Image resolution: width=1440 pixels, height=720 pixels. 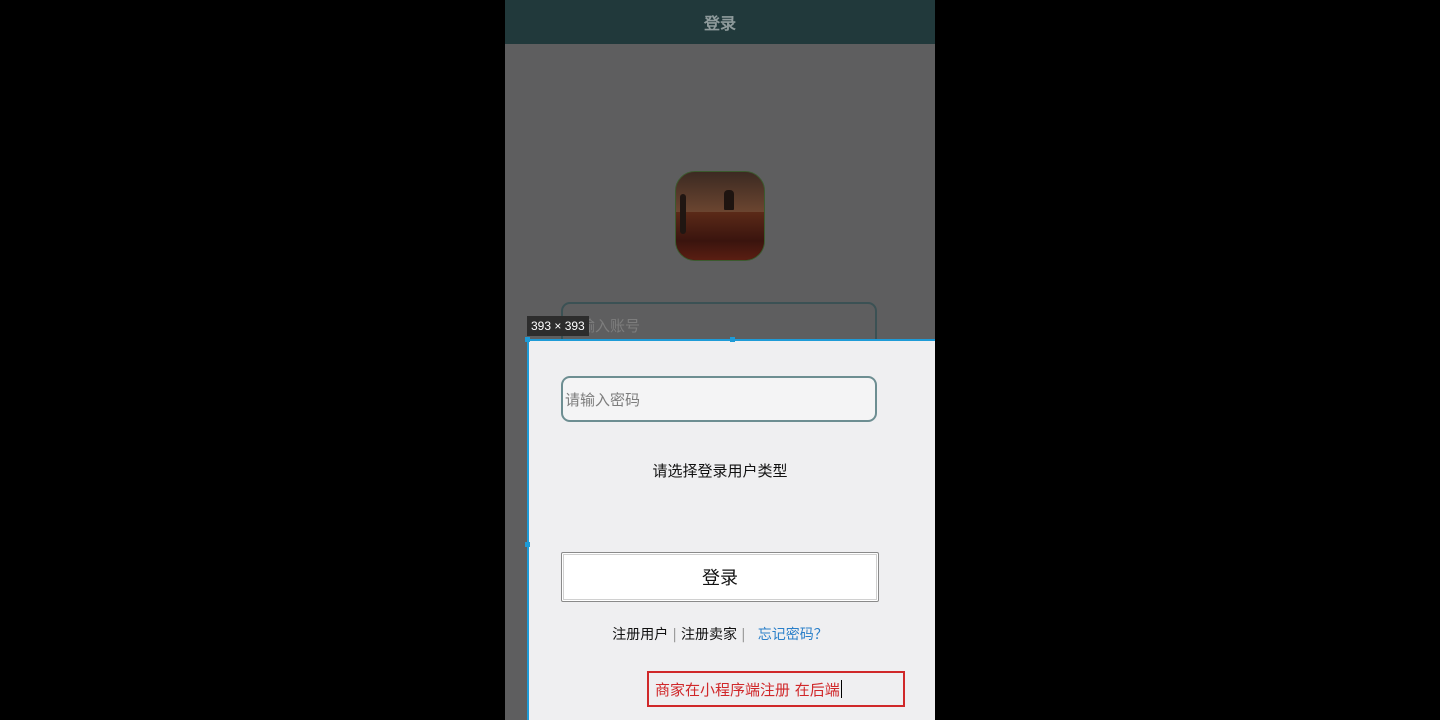 I want to click on user-type-selector: 请选择登录用户类型, so click(x=720, y=470).